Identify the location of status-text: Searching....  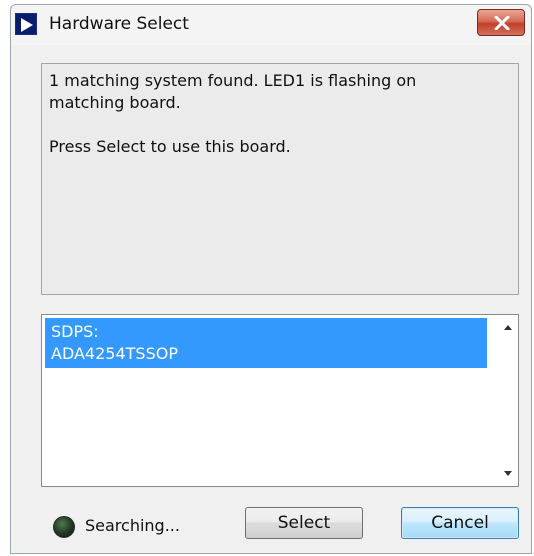
(132, 525).